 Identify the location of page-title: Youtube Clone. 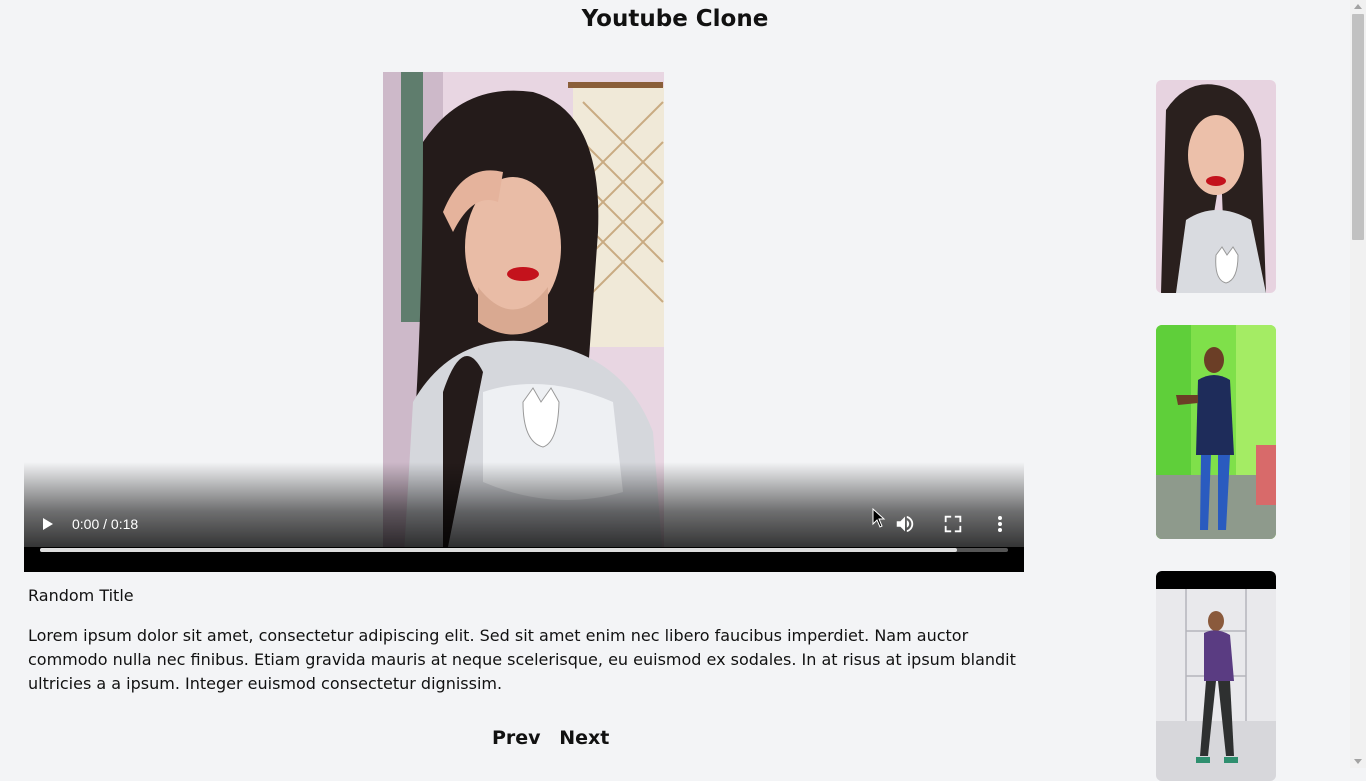
(675, 19).